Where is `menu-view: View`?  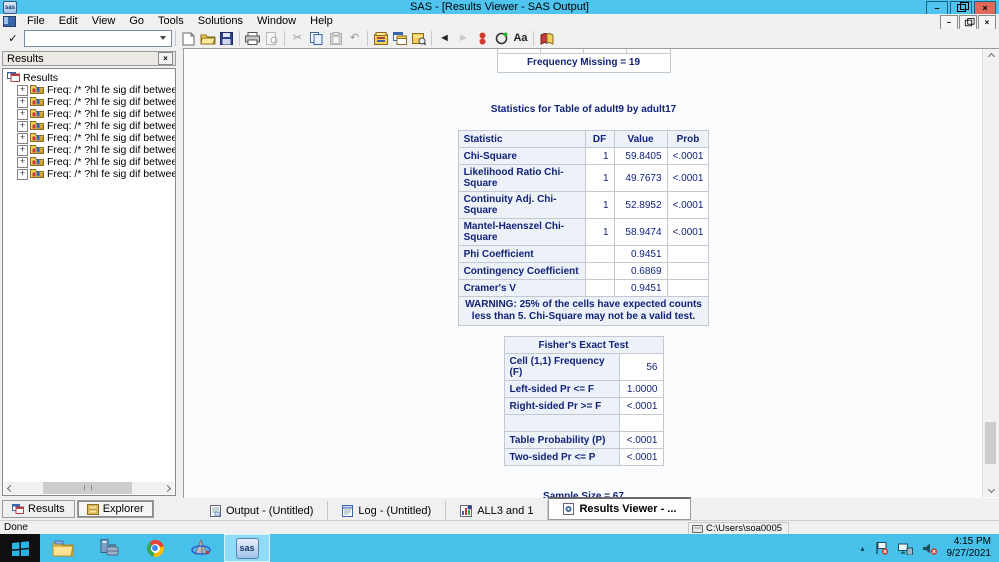
menu-view: View is located at coordinates (104, 21).